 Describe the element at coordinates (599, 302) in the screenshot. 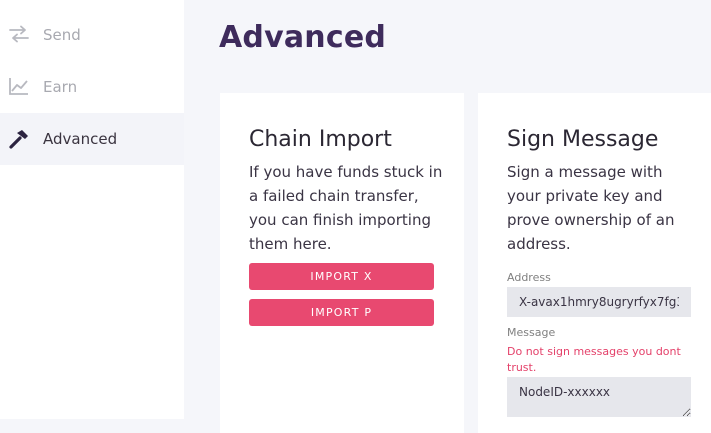

I see `address-field` at that location.